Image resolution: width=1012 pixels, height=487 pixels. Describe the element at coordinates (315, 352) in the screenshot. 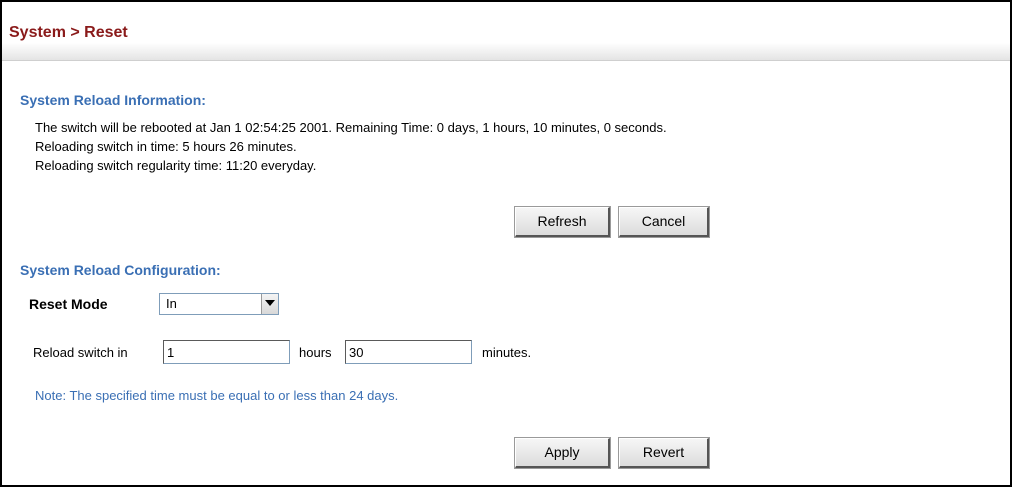

I see `hours-label: hours` at that location.